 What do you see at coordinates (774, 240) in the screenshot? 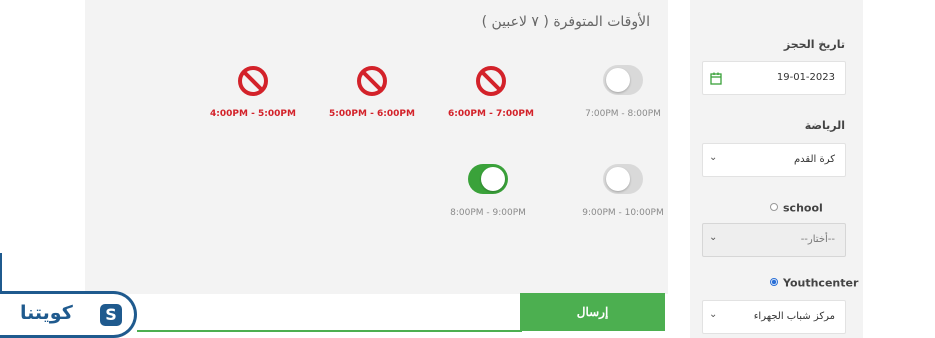
I see `school-select: ⌄ --أختار--` at bounding box center [774, 240].